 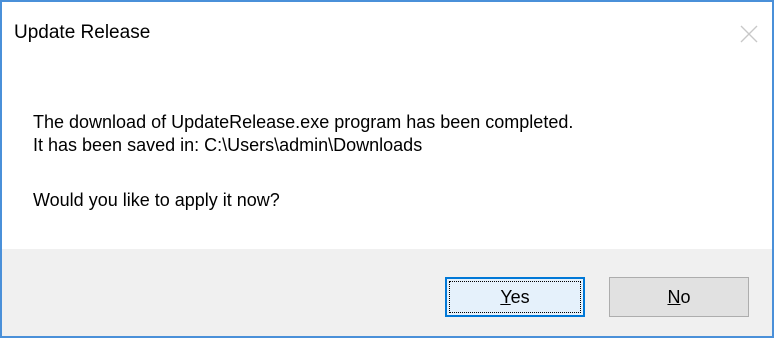 I want to click on yes-button: Yes, so click(x=515, y=297).